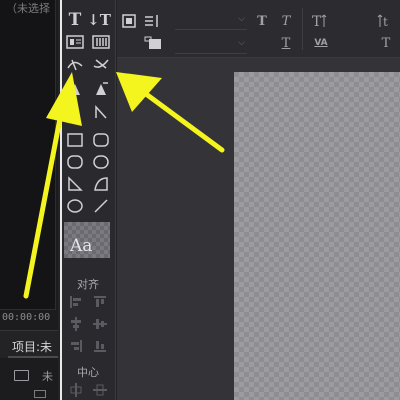  Describe the element at coordinates (88, 372) in the screenshot. I see `center-section-label: 中心` at that location.